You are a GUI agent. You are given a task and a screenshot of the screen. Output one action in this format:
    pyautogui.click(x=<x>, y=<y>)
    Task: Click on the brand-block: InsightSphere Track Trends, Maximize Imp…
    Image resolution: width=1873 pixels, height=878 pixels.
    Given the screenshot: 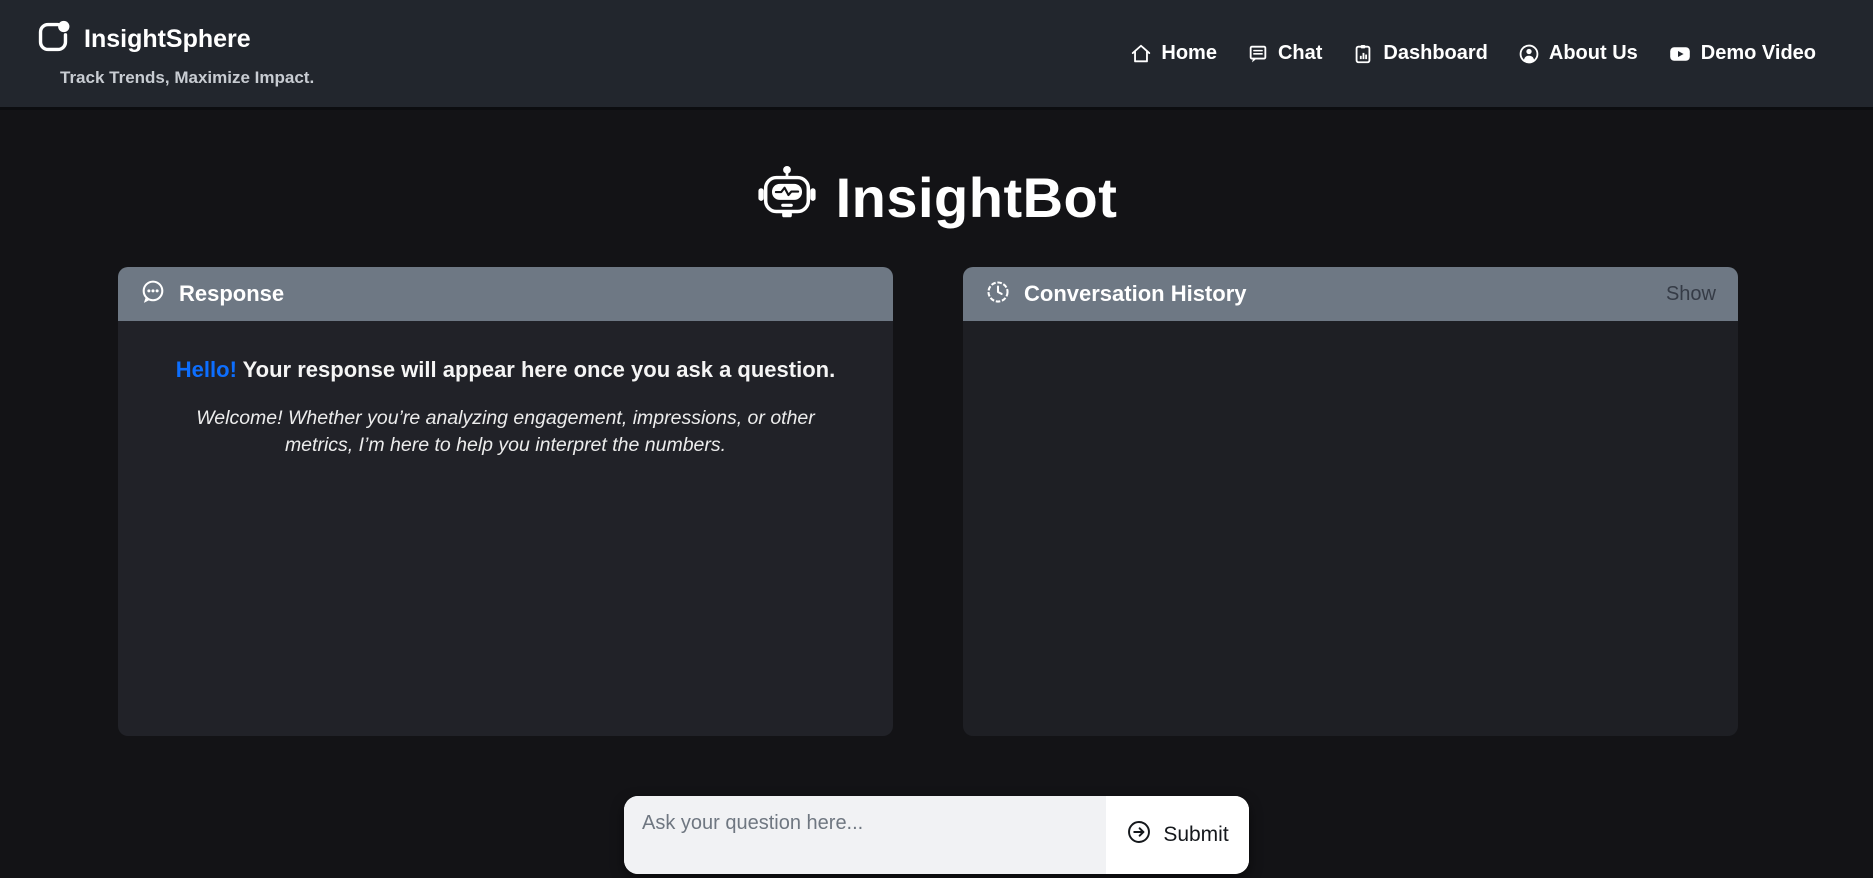 What is the action you would take?
    pyautogui.click(x=175, y=54)
    